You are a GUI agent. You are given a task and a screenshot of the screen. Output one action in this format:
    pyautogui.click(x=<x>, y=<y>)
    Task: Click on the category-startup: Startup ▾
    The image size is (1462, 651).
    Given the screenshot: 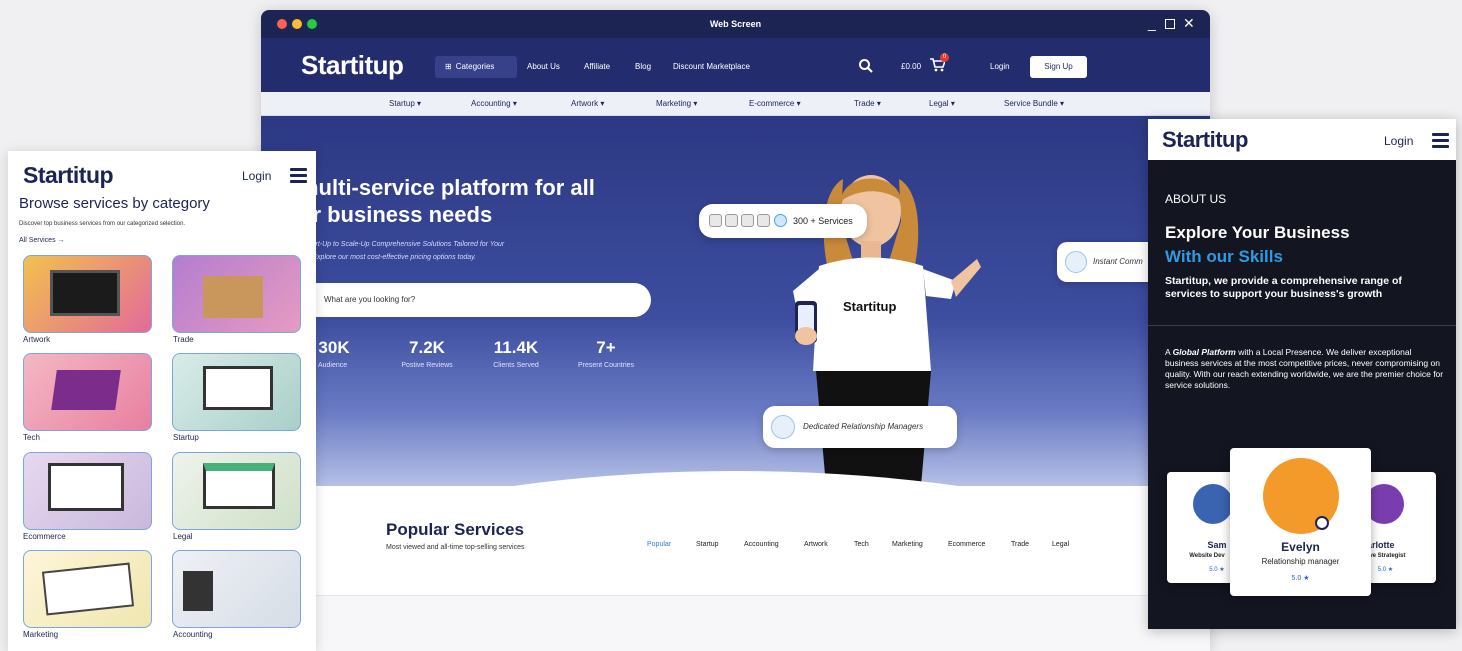 What is the action you would take?
    pyautogui.click(x=405, y=104)
    